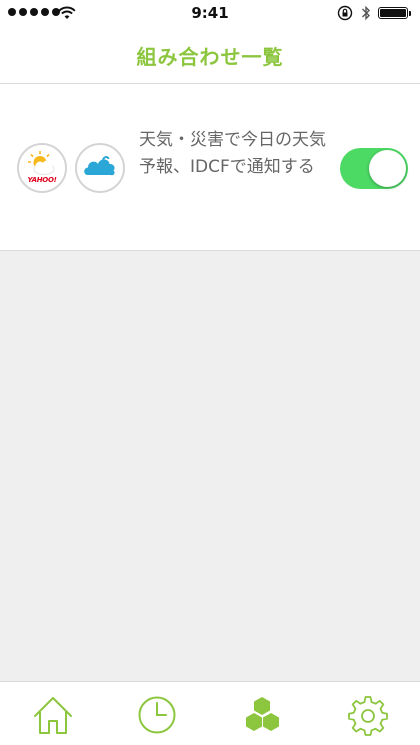 This screenshot has height=745, width=420. I want to click on idcf-cloud-icon, so click(100, 168).